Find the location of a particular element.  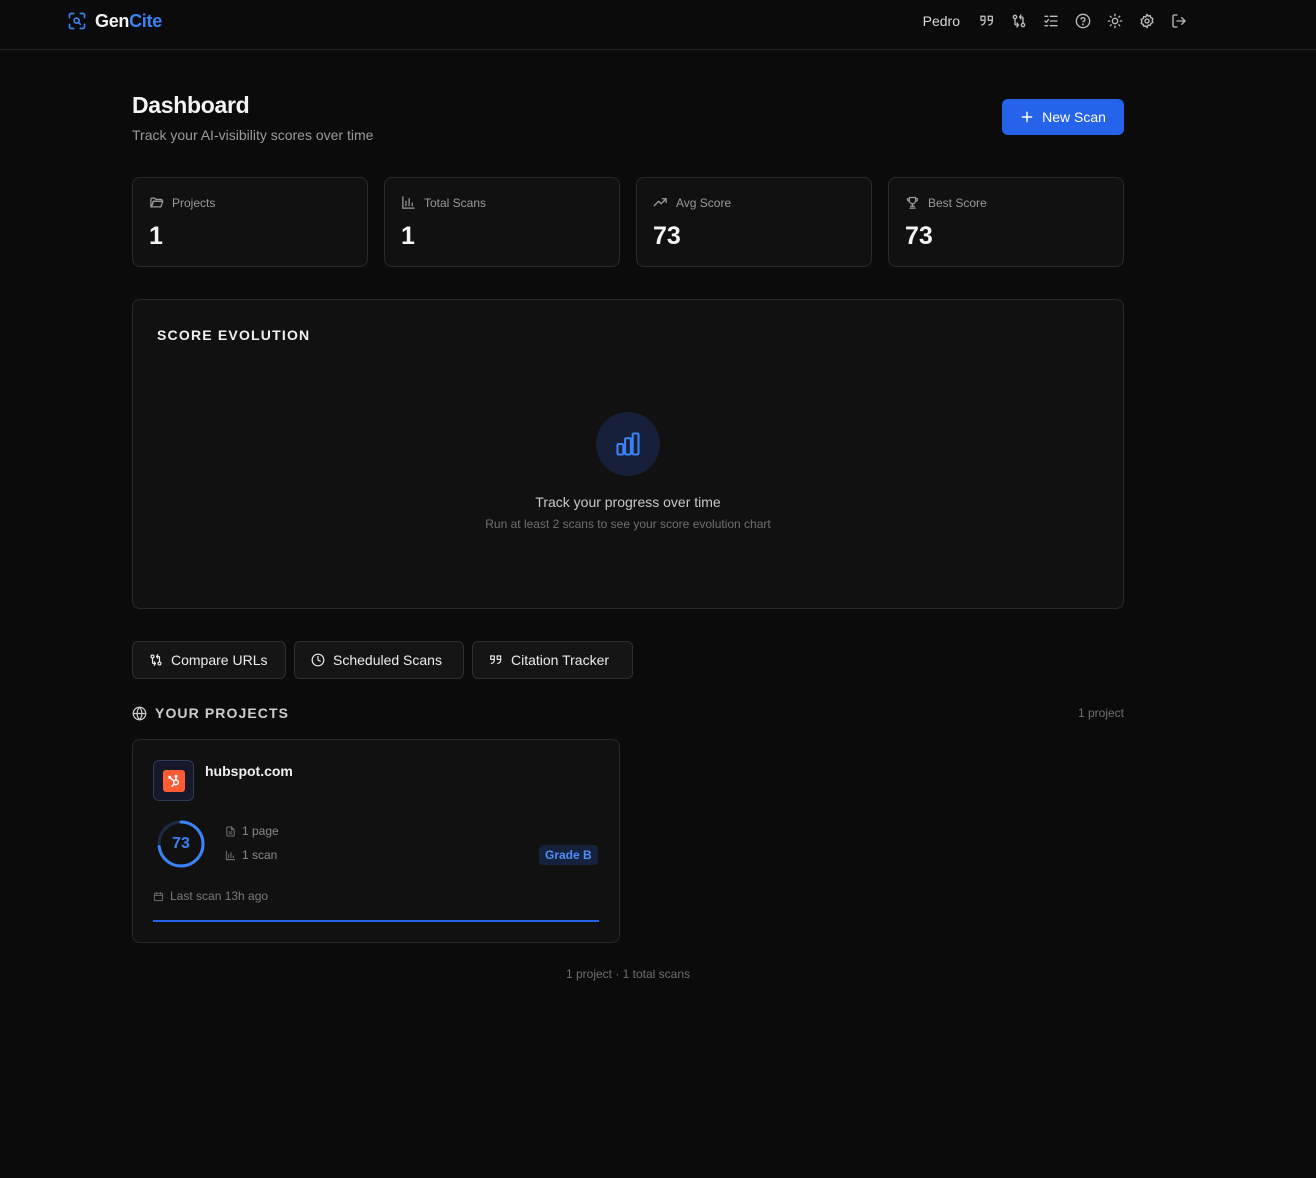

user-name: Pedro is located at coordinates (941, 21).